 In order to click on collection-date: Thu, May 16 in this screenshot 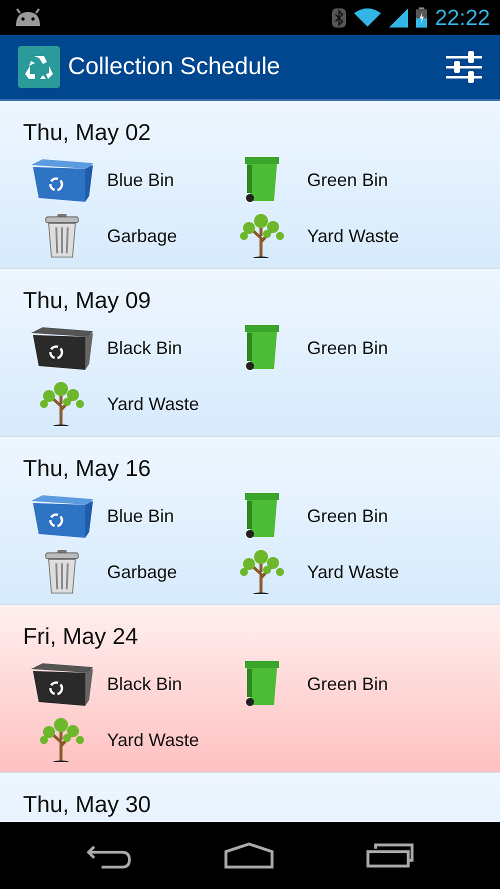, I will do `click(87, 468)`.